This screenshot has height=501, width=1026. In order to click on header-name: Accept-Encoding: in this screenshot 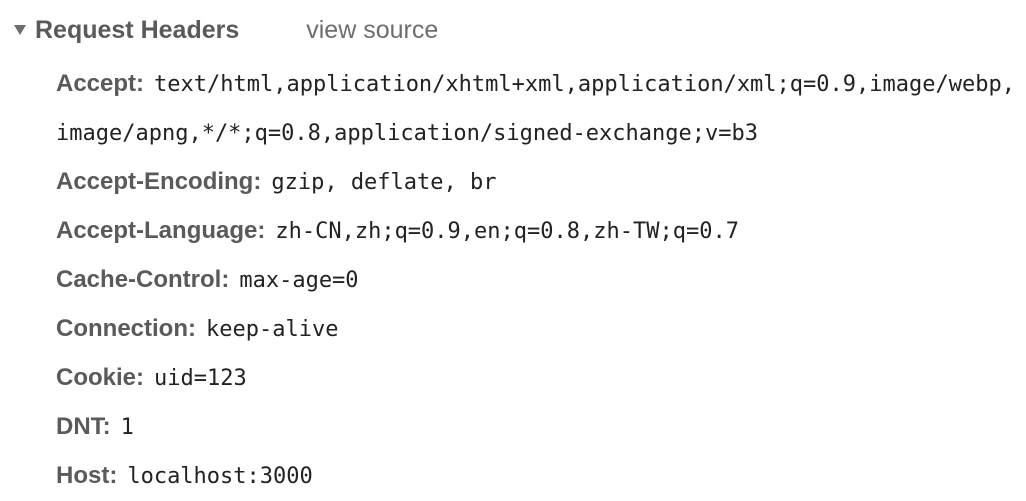, I will do `click(159, 181)`.